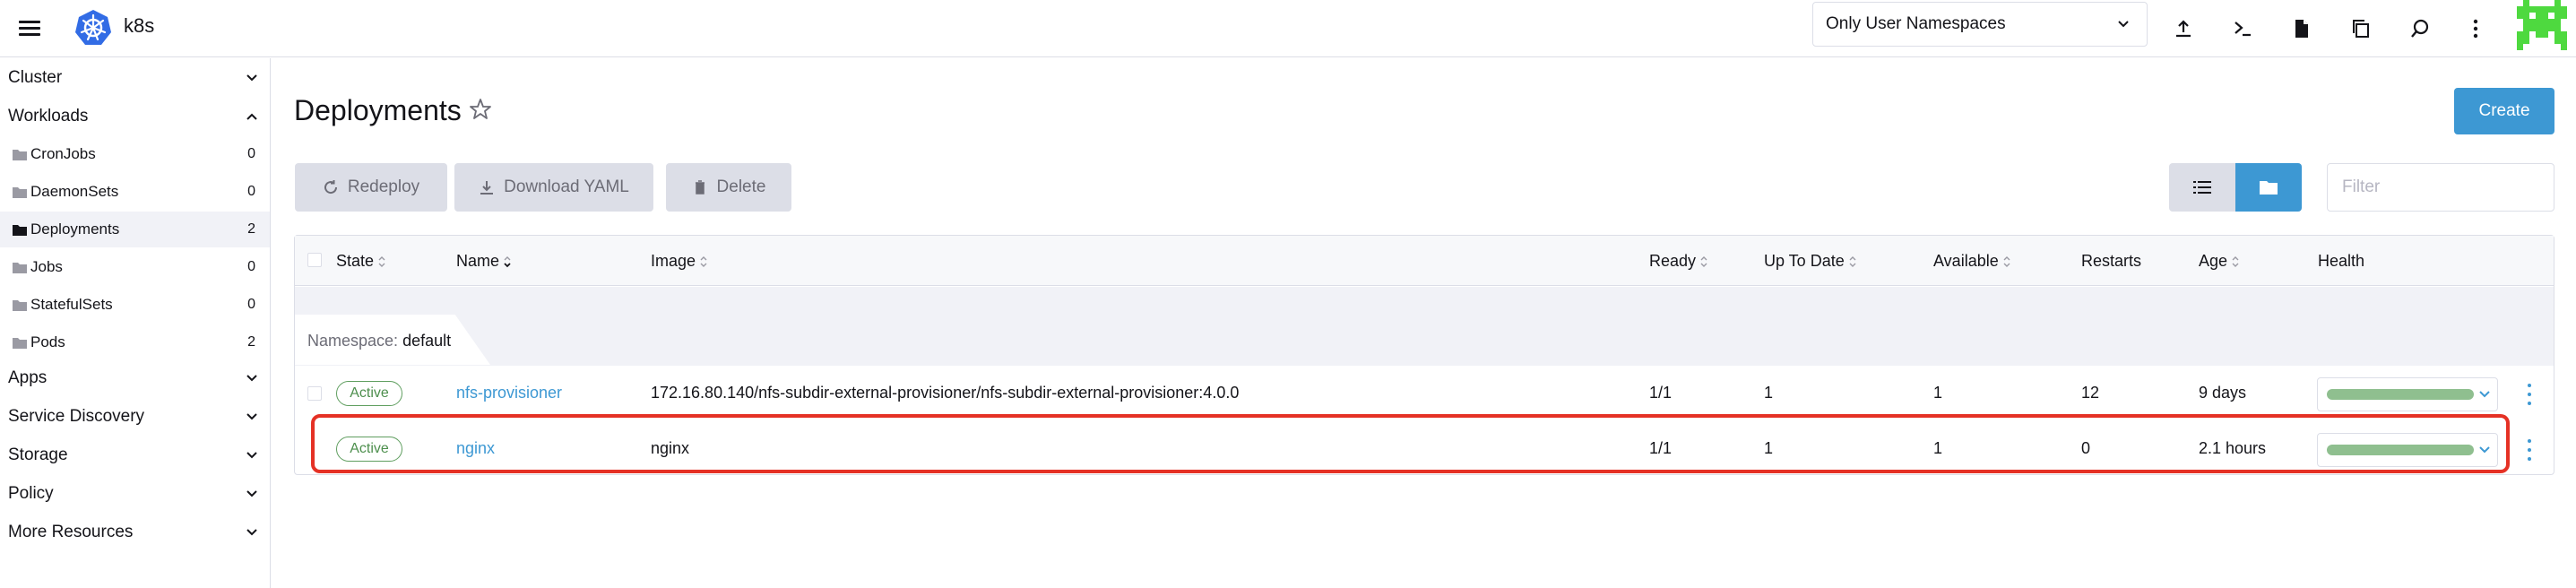 The image size is (2576, 588). What do you see at coordinates (379, 341) in the screenshot?
I see `namespace-group-label: Namespace: default` at bounding box center [379, 341].